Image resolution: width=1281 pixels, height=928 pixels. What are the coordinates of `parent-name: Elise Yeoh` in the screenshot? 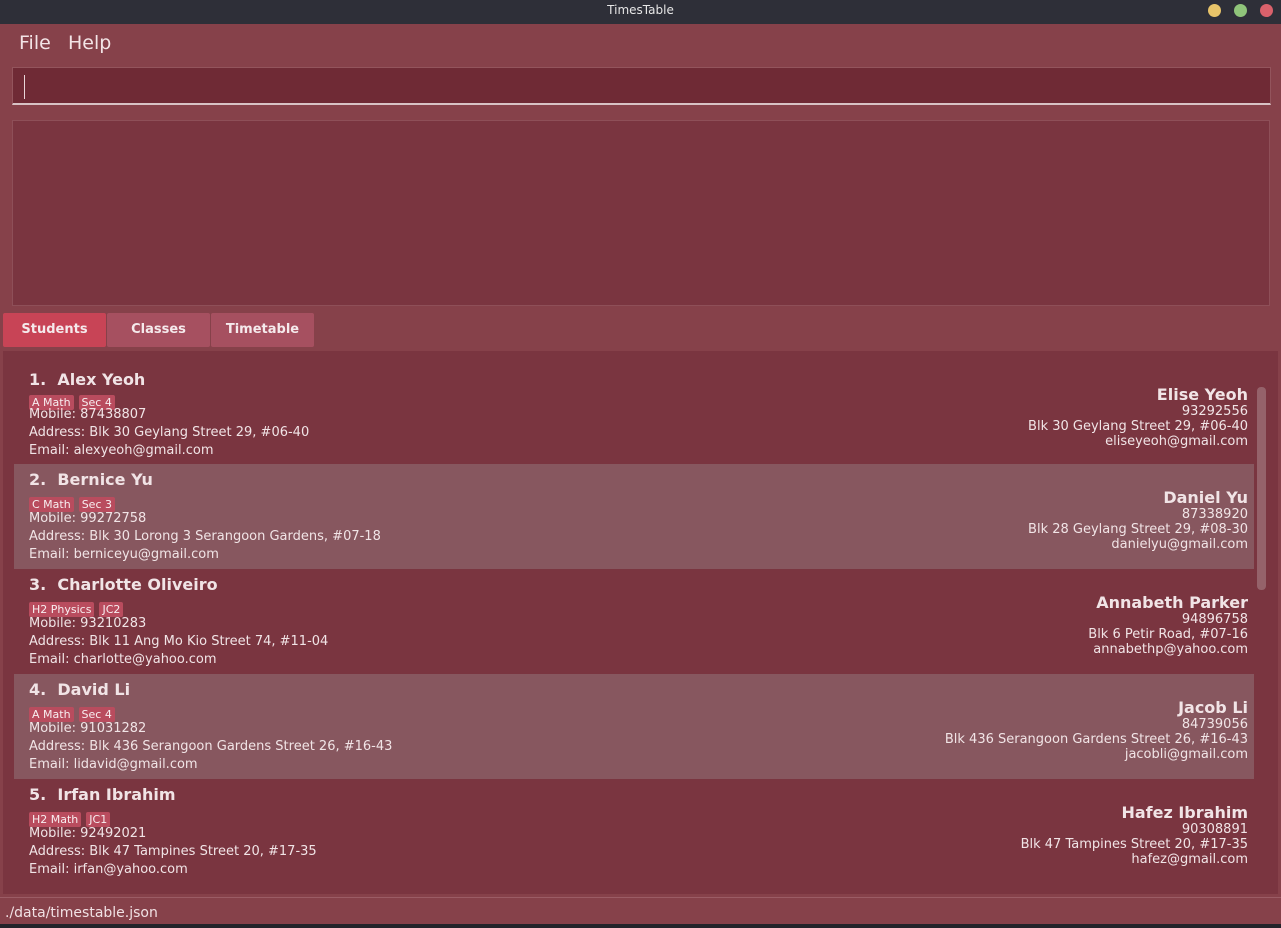 It's located at (1202, 394).